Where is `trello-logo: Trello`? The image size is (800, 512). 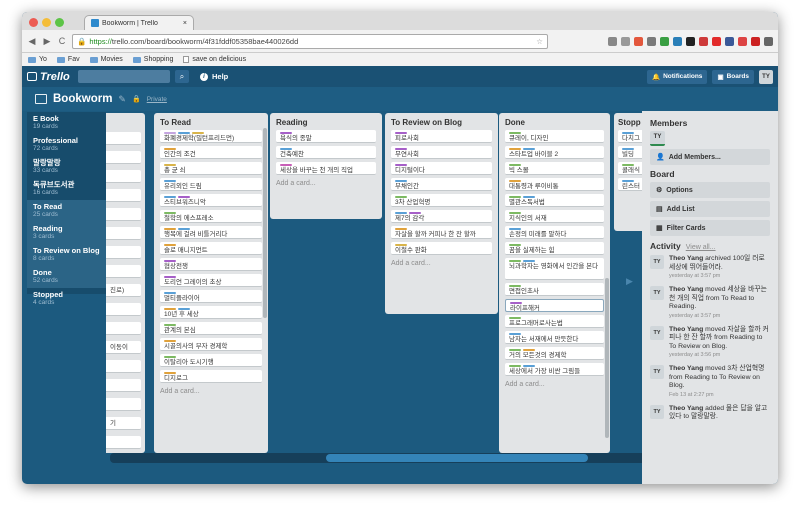
trello-logo: Trello is located at coordinates (49, 77).